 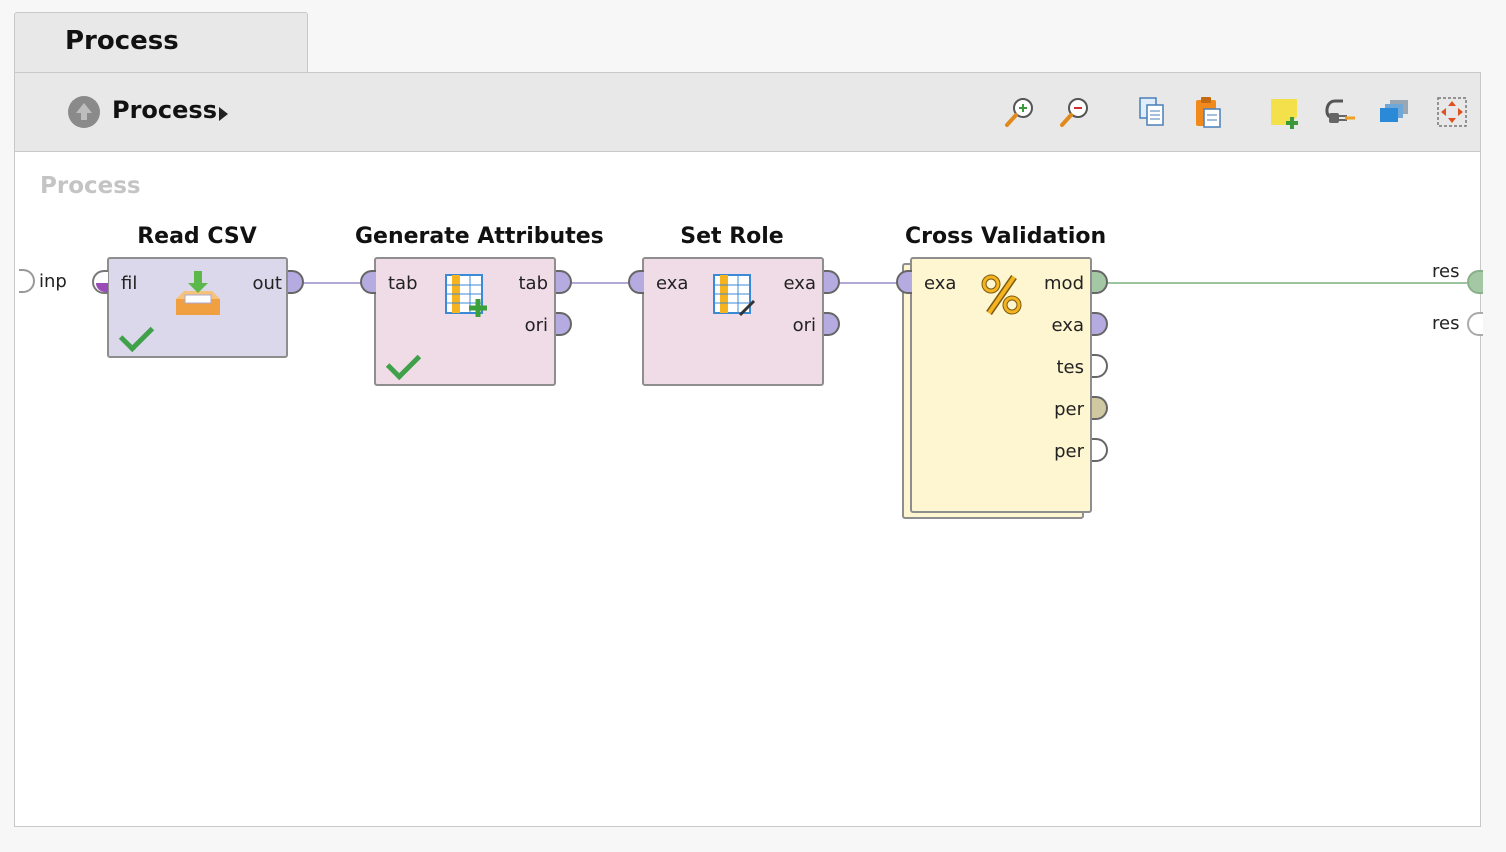 What do you see at coordinates (1446, 323) in the screenshot?
I see `process-result-label-2: res` at bounding box center [1446, 323].